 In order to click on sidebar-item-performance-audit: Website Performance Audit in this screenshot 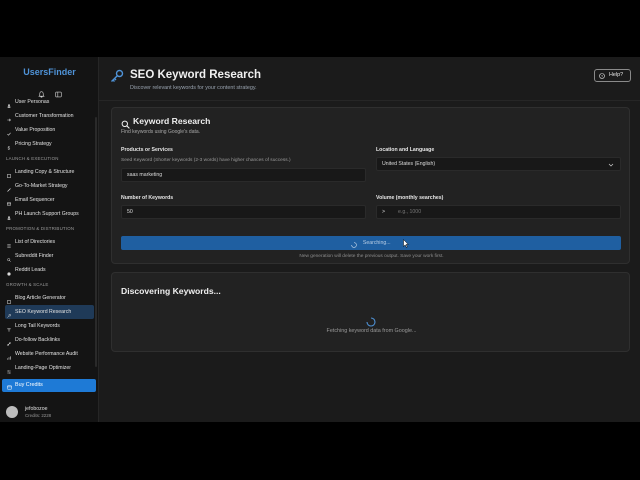, I will do `click(49, 354)`.